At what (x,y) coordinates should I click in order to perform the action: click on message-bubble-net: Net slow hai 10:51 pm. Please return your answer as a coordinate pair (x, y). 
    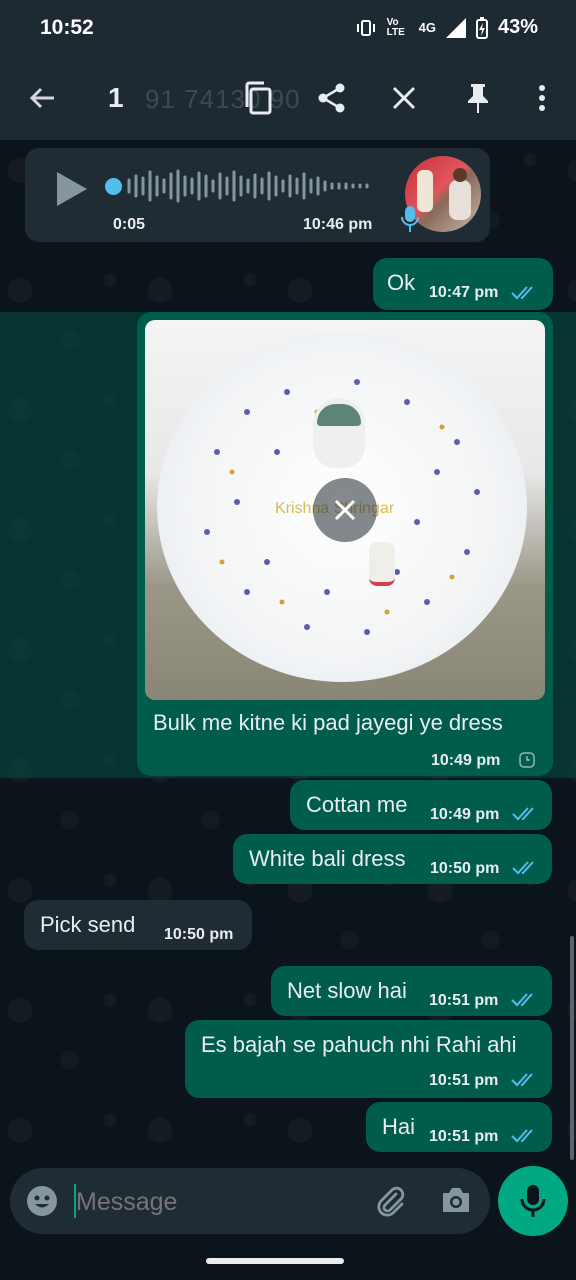
    Looking at the image, I should click on (411, 991).